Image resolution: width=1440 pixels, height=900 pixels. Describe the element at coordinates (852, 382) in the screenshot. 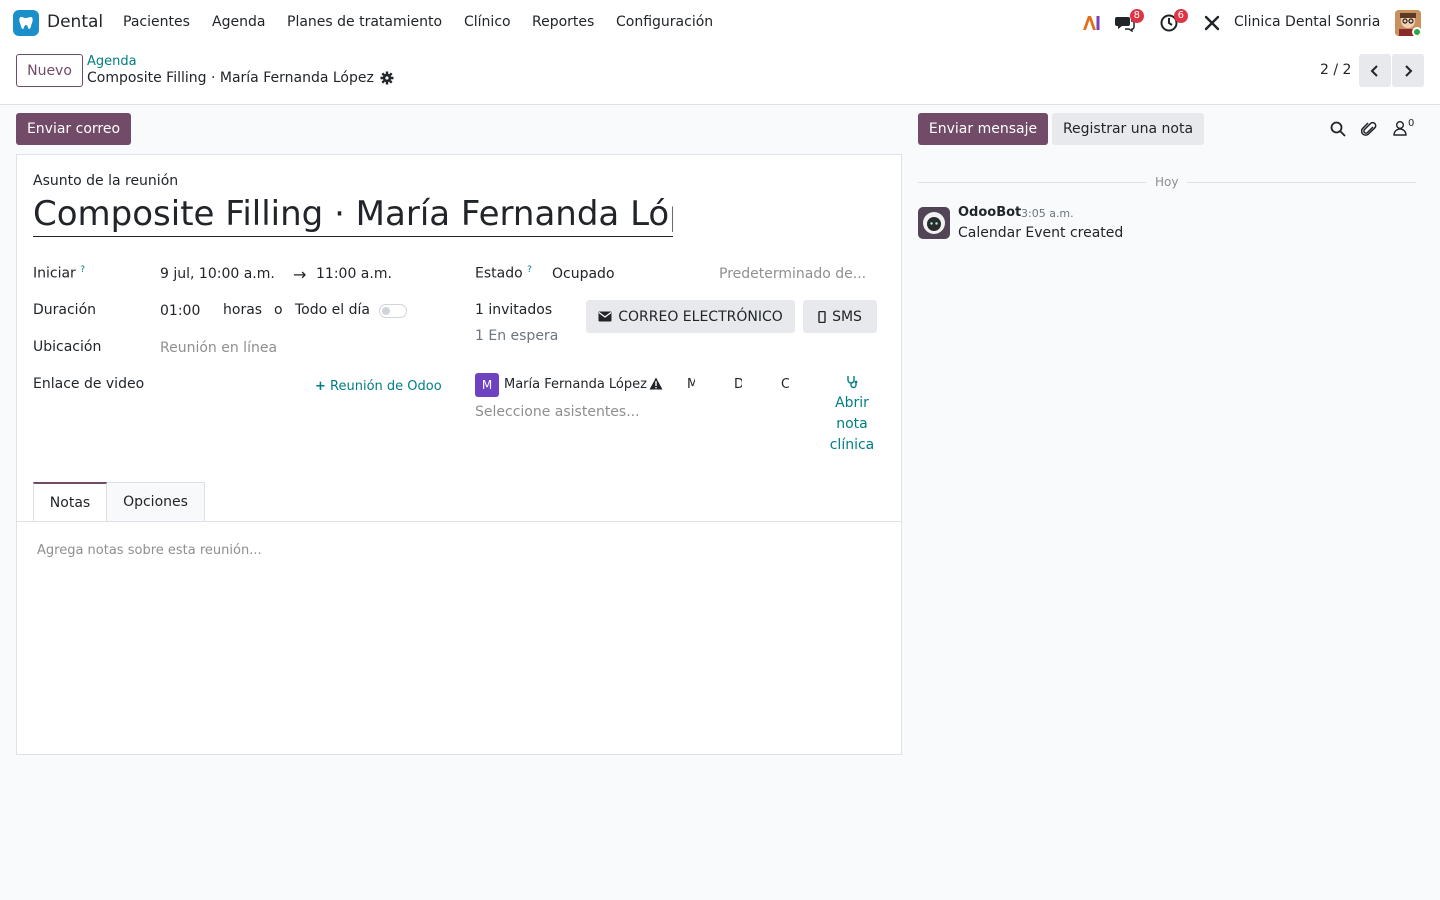

I see `stethoscope-icon` at that location.